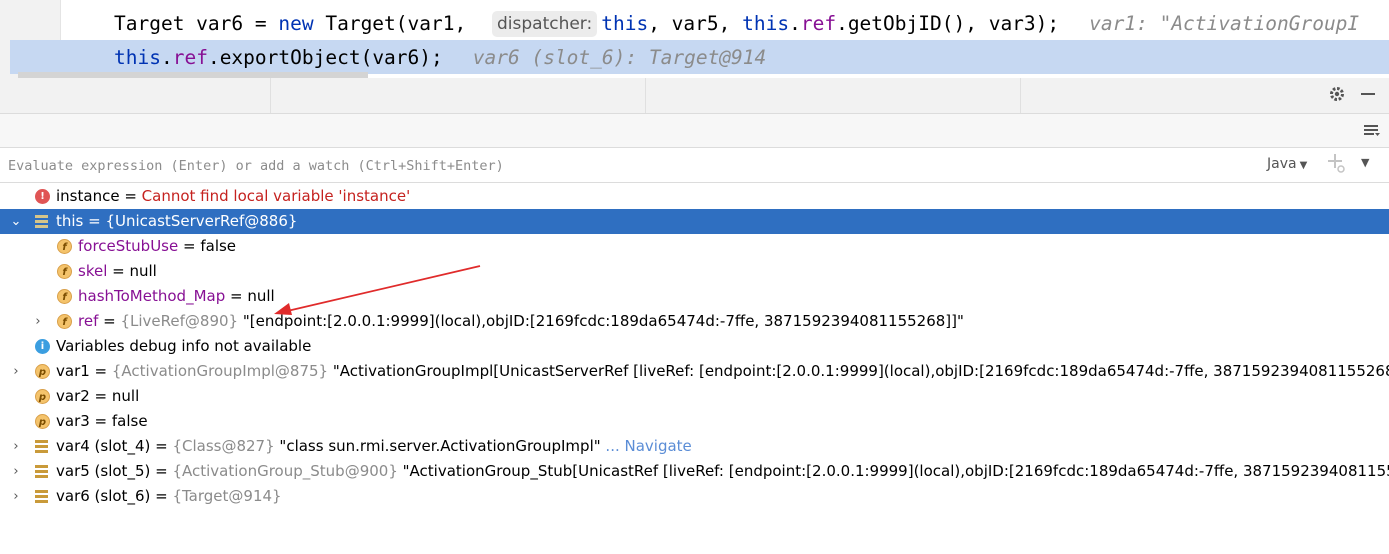 This screenshot has height=554, width=1389. Describe the element at coordinates (1224, 23) in the screenshot. I see `inline-debug-value: var1: "ActivationGroupI` at that location.